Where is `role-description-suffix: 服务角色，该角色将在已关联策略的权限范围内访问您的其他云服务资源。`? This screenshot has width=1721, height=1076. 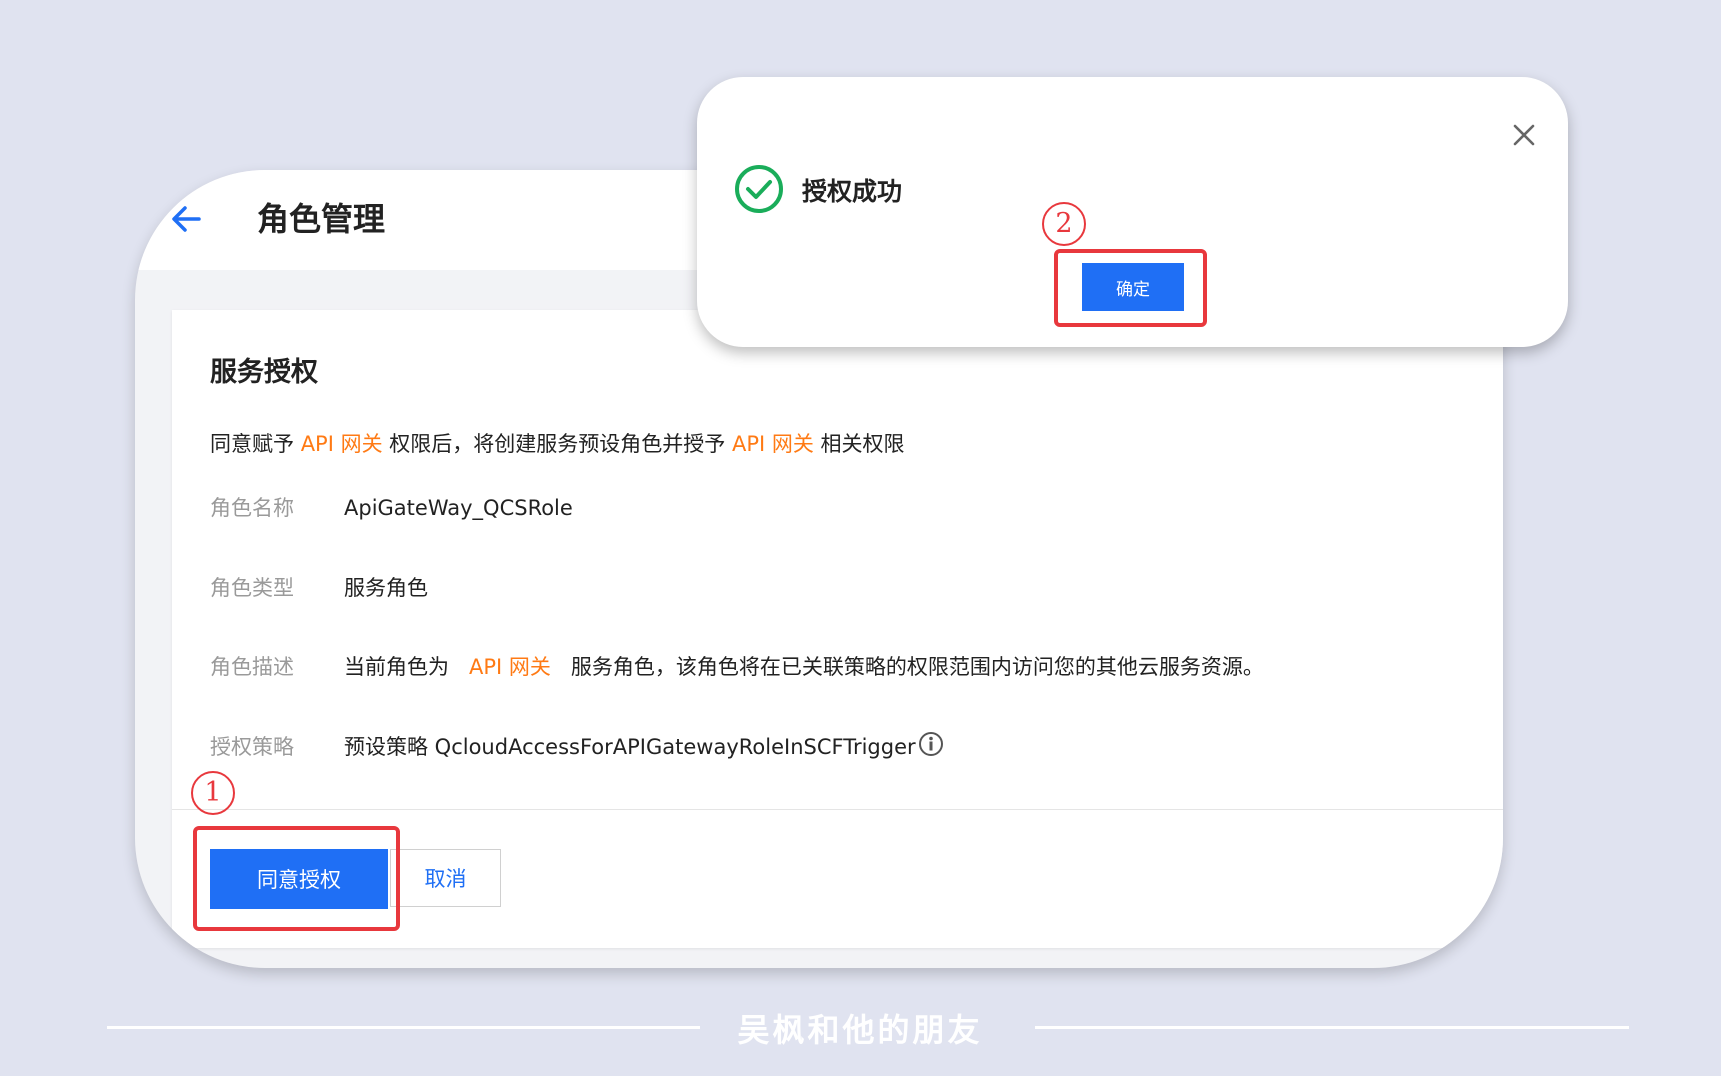 role-description-suffix: 服务角色，该角色将在已关联策略的权限范围内访问您的其他云服务资源。 is located at coordinates (917, 667).